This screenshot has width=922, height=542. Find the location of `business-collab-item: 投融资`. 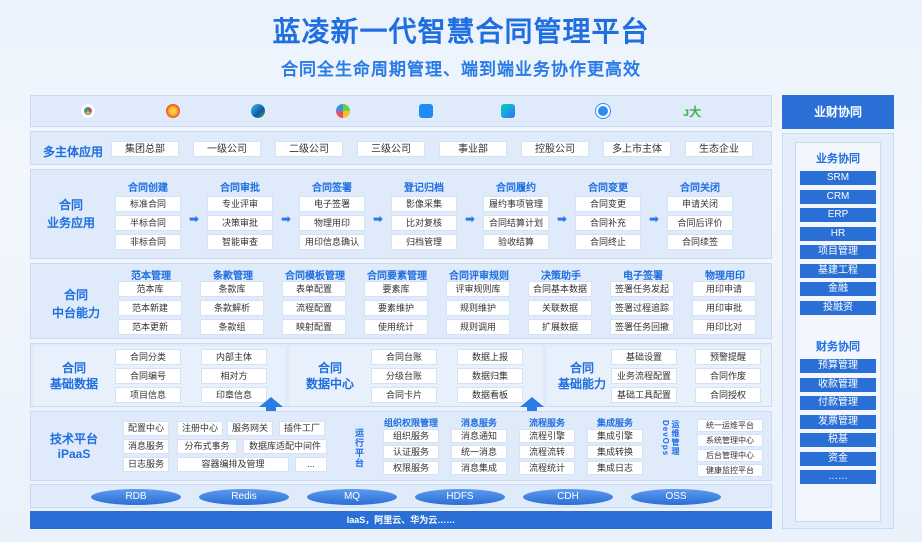

business-collab-item: 投融资 is located at coordinates (838, 307).